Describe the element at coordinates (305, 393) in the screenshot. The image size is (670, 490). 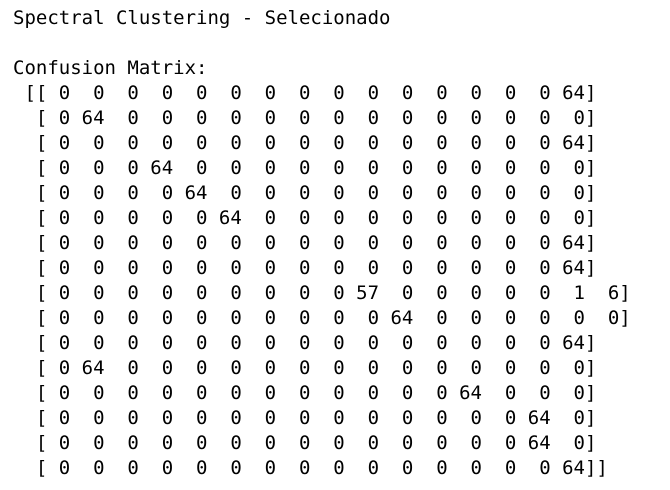
I see `matrix-row: [ 0 0 0 0 0 0 0 0 0 0 0 0 64 0 0 0]` at that location.